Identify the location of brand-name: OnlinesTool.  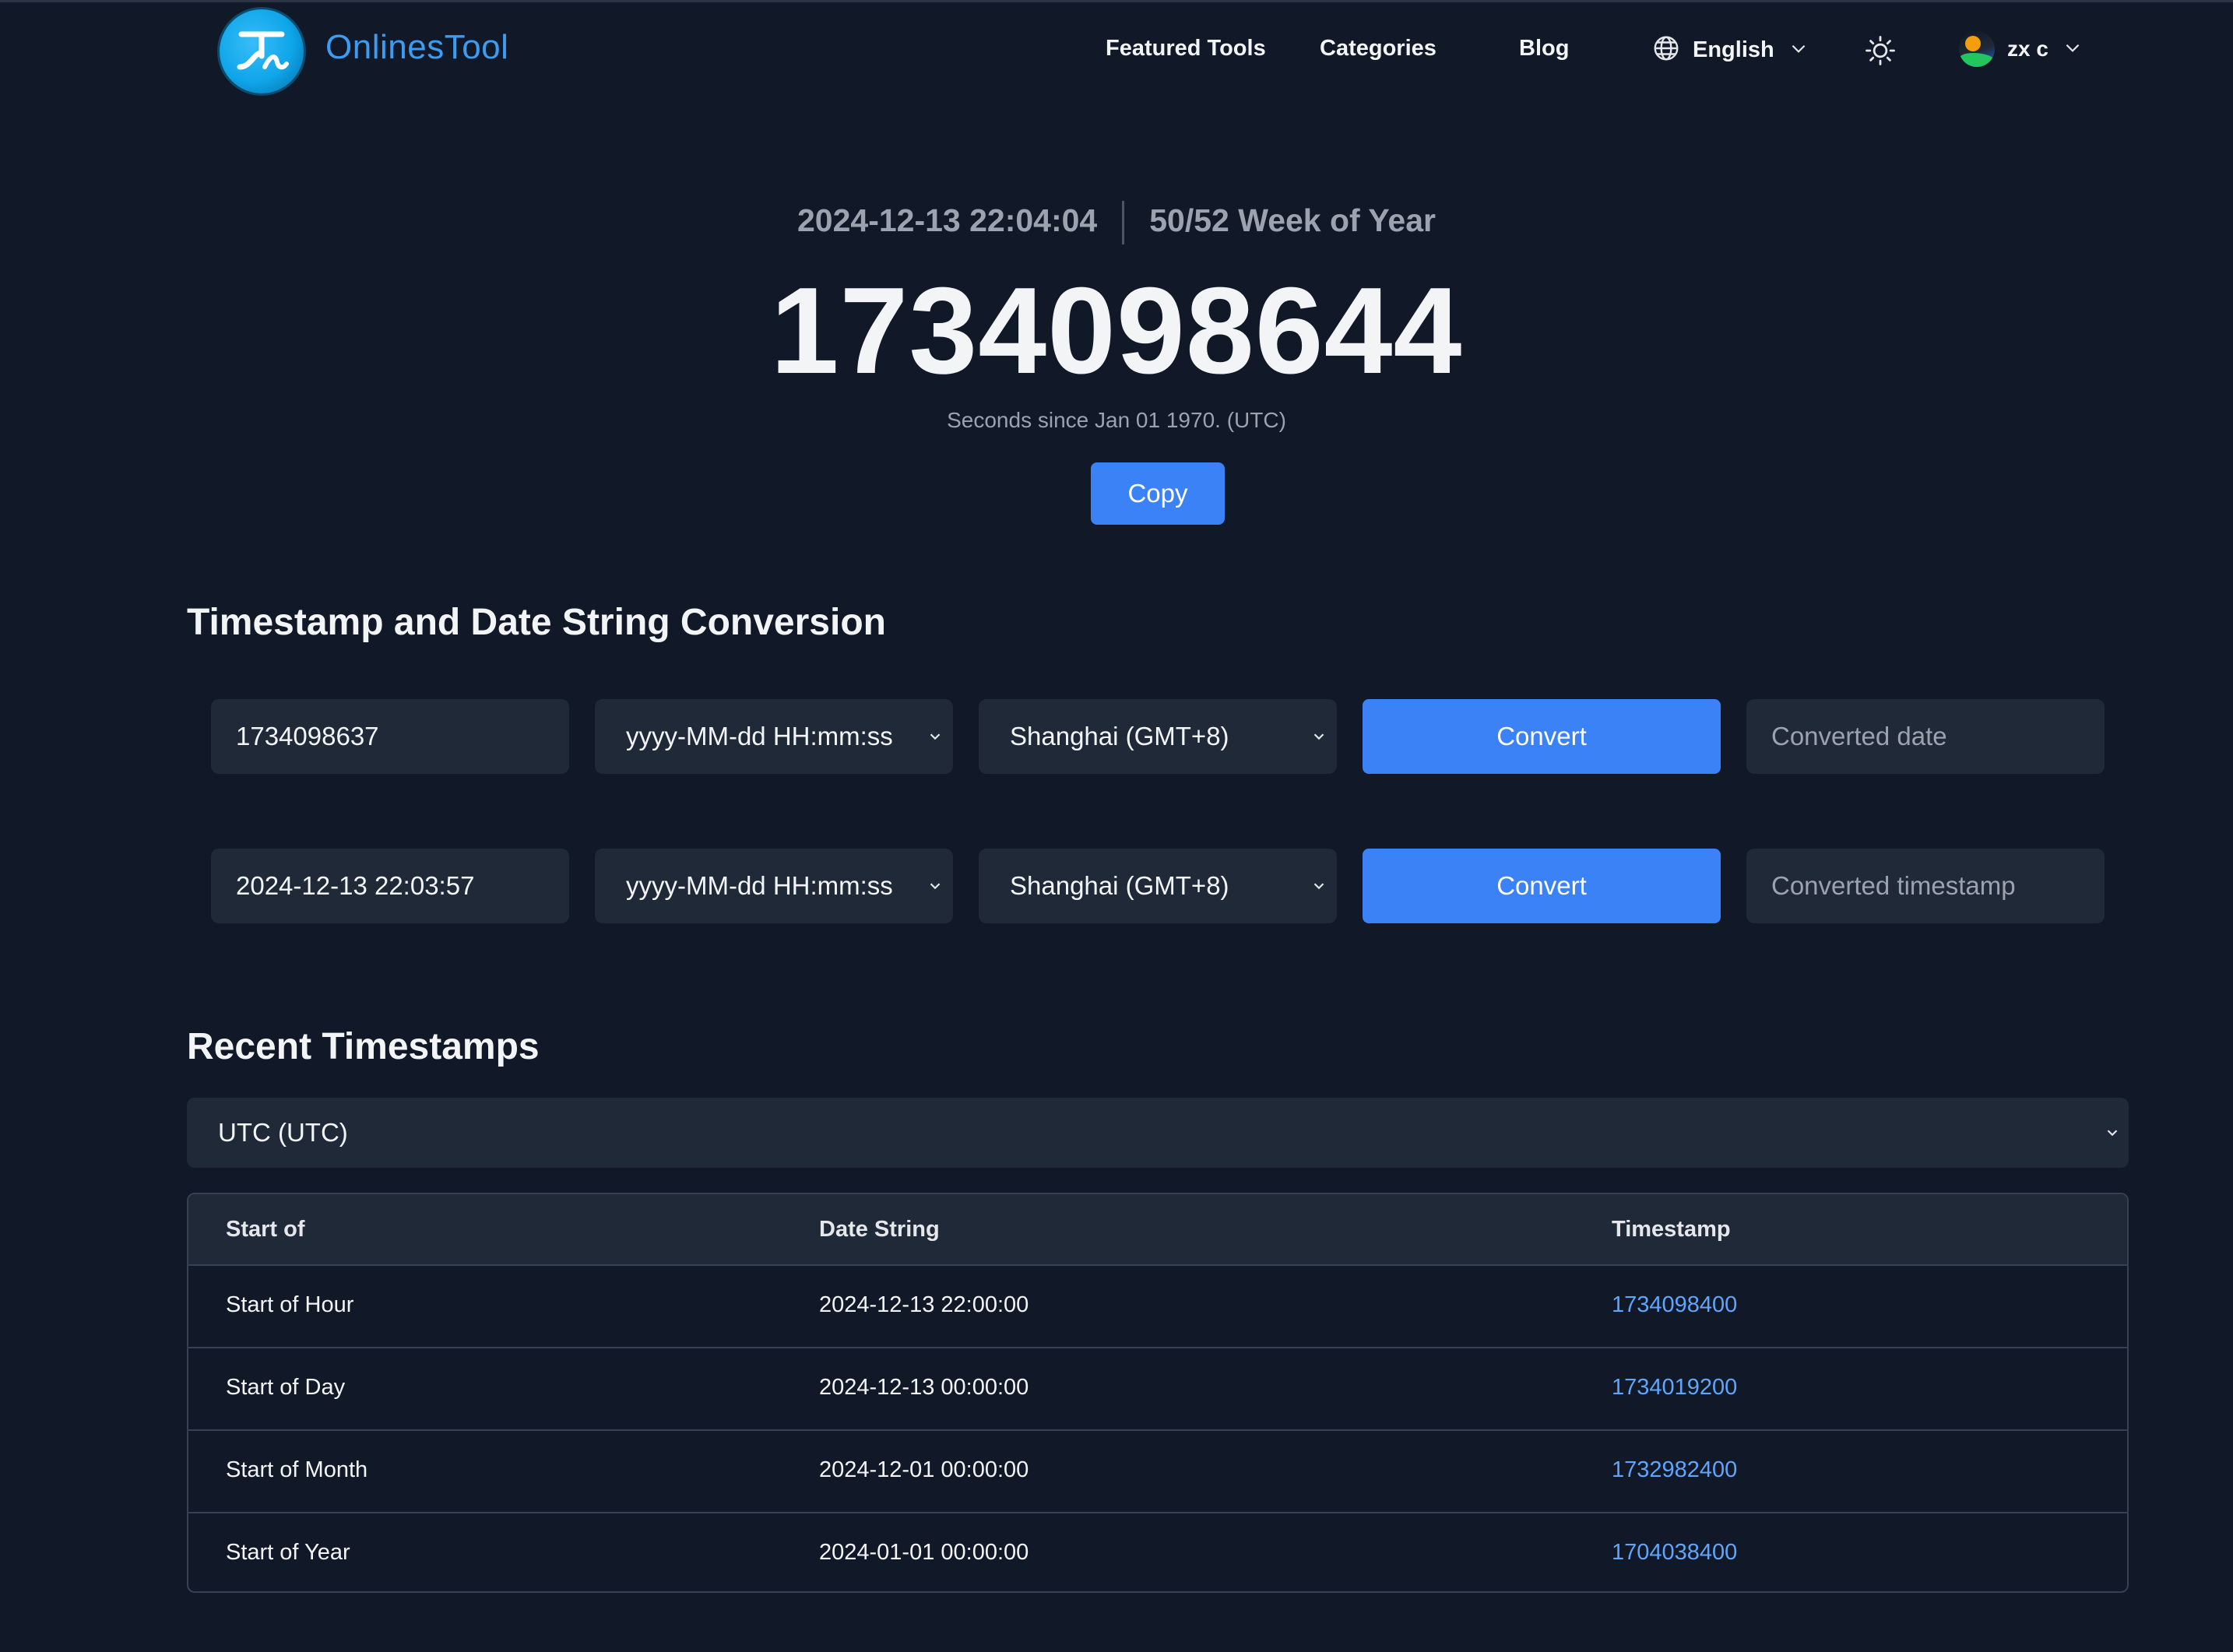
(416, 47).